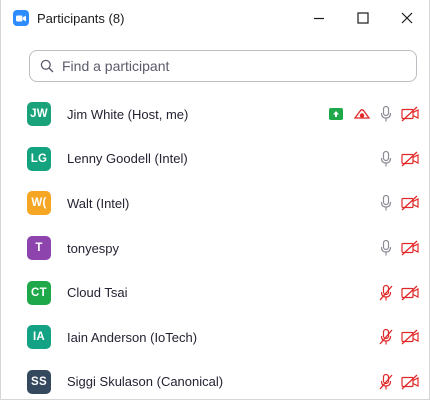 The height and width of the screenshot is (404, 430). What do you see at coordinates (215, 159) in the screenshot?
I see `participant-row: LG Lenny Goodell (Intel)` at bounding box center [215, 159].